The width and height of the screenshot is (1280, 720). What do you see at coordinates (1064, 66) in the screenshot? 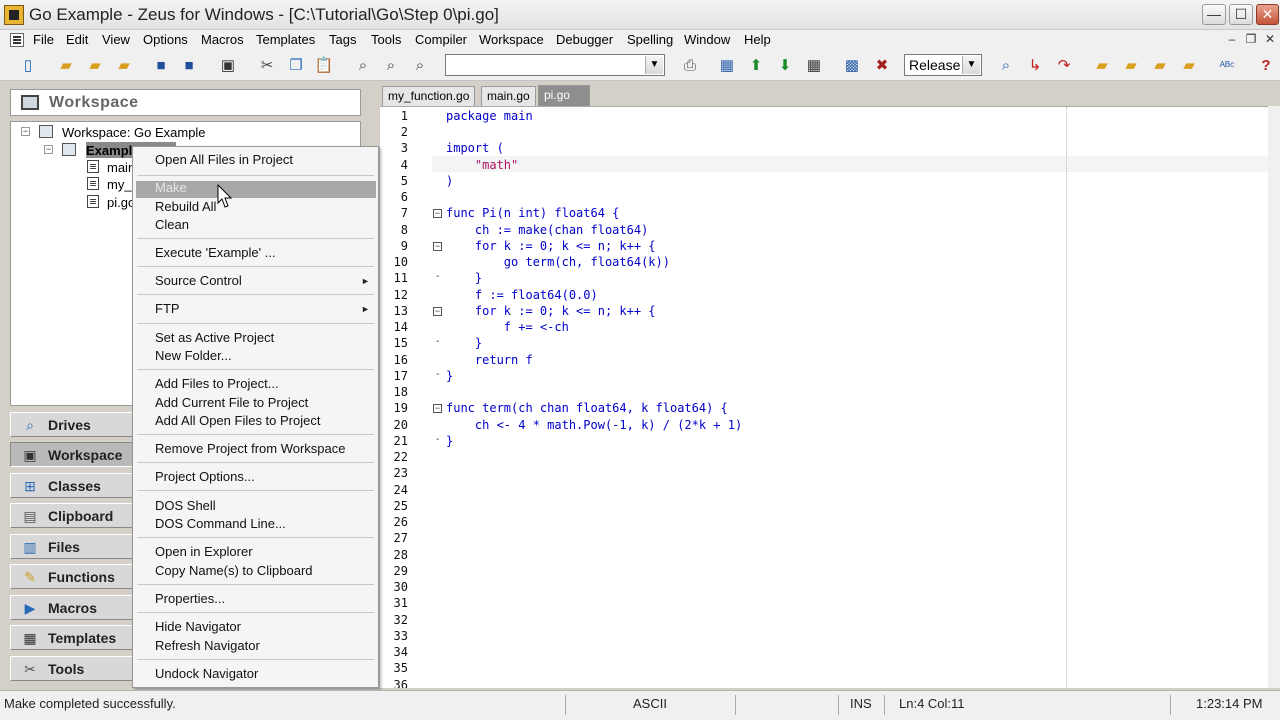
I see `step-over-icon: ↷` at bounding box center [1064, 66].